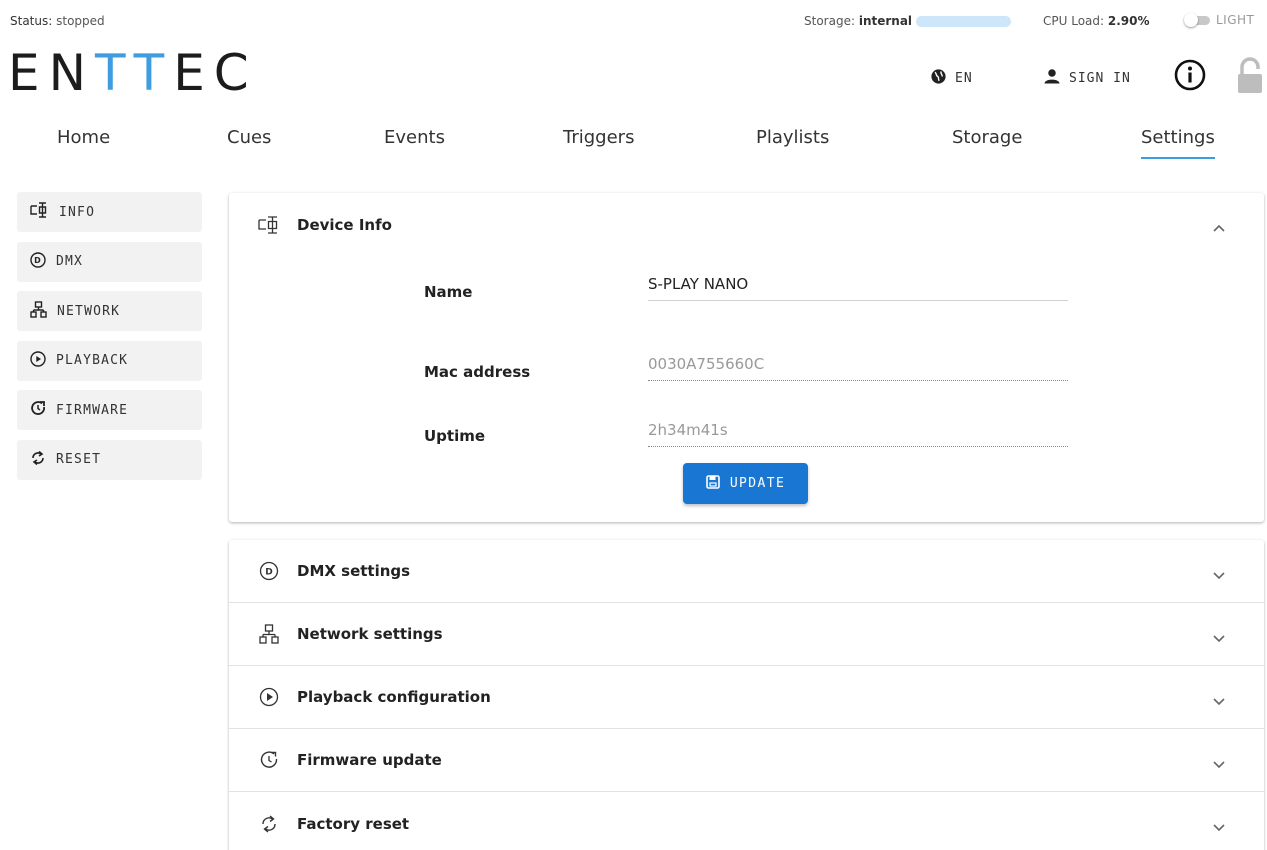 This screenshot has height=850, width=1267. Describe the element at coordinates (987, 137) in the screenshot. I see `tab-storage: Storage` at that location.